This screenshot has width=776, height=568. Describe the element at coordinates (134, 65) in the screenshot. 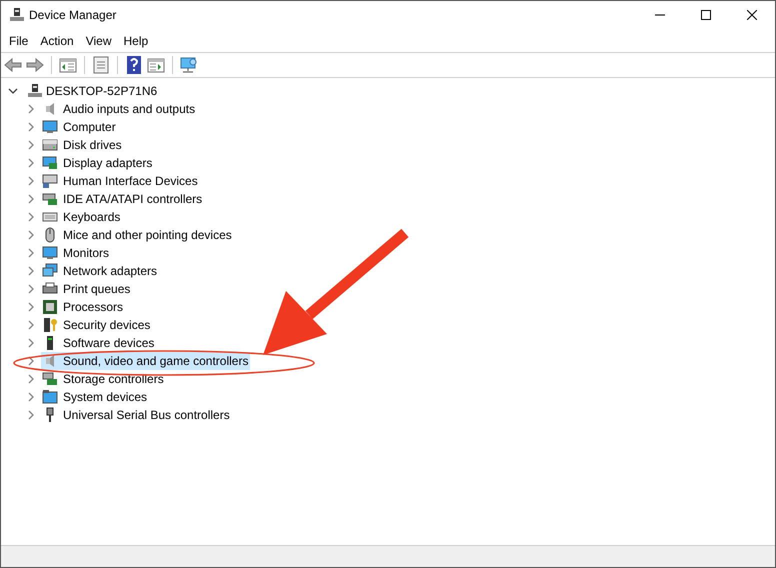

I see `help-icon` at that location.